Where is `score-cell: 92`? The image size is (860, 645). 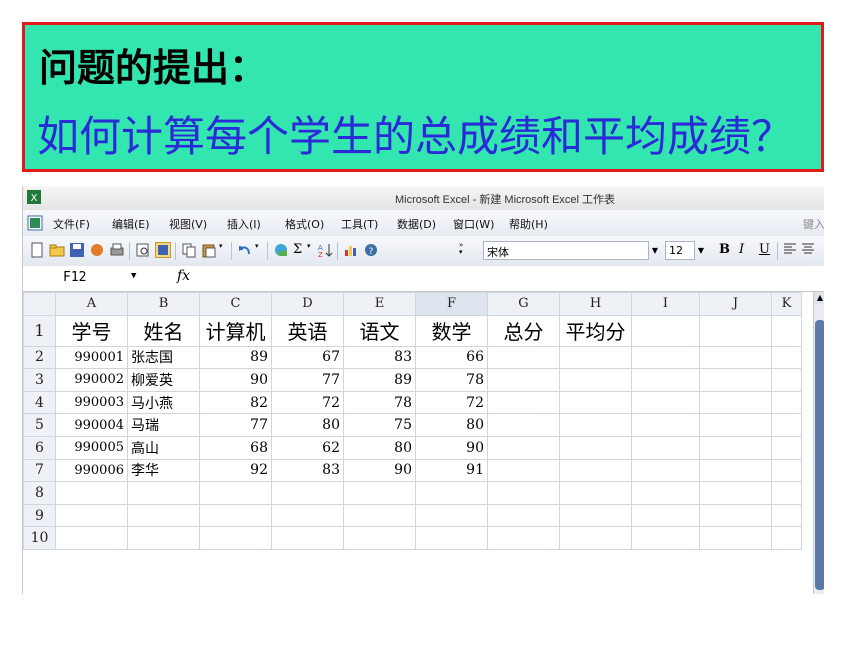 score-cell: 92 is located at coordinates (235, 470).